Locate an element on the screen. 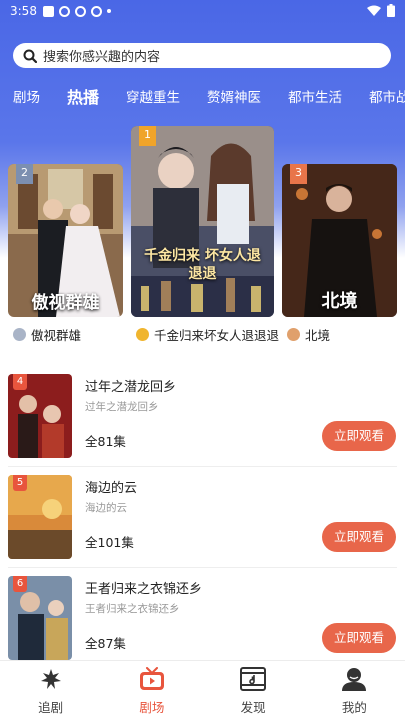 The width and height of the screenshot is (405, 720). silver-medal-icon is located at coordinates (19, 334).